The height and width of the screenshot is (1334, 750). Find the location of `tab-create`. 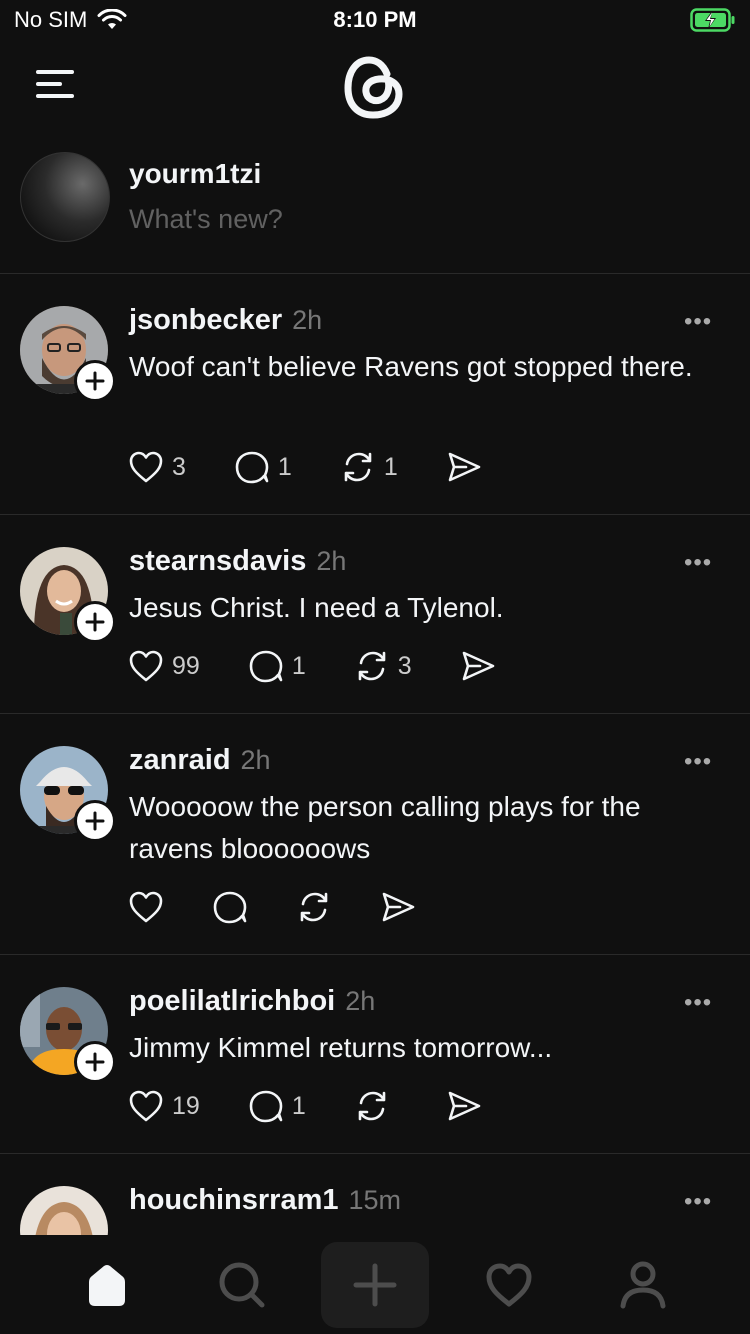

tab-create is located at coordinates (375, 1285).